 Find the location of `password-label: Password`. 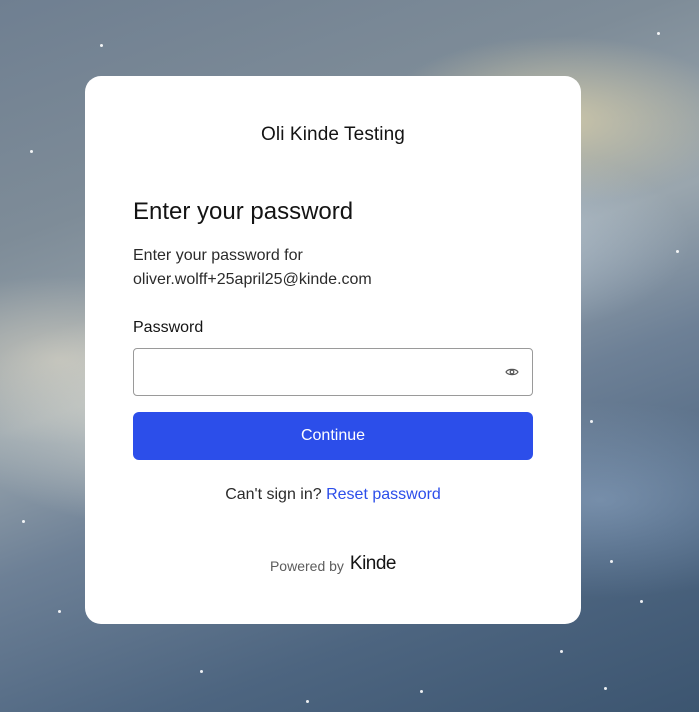

password-label: Password is located at coordinates (168, 327).